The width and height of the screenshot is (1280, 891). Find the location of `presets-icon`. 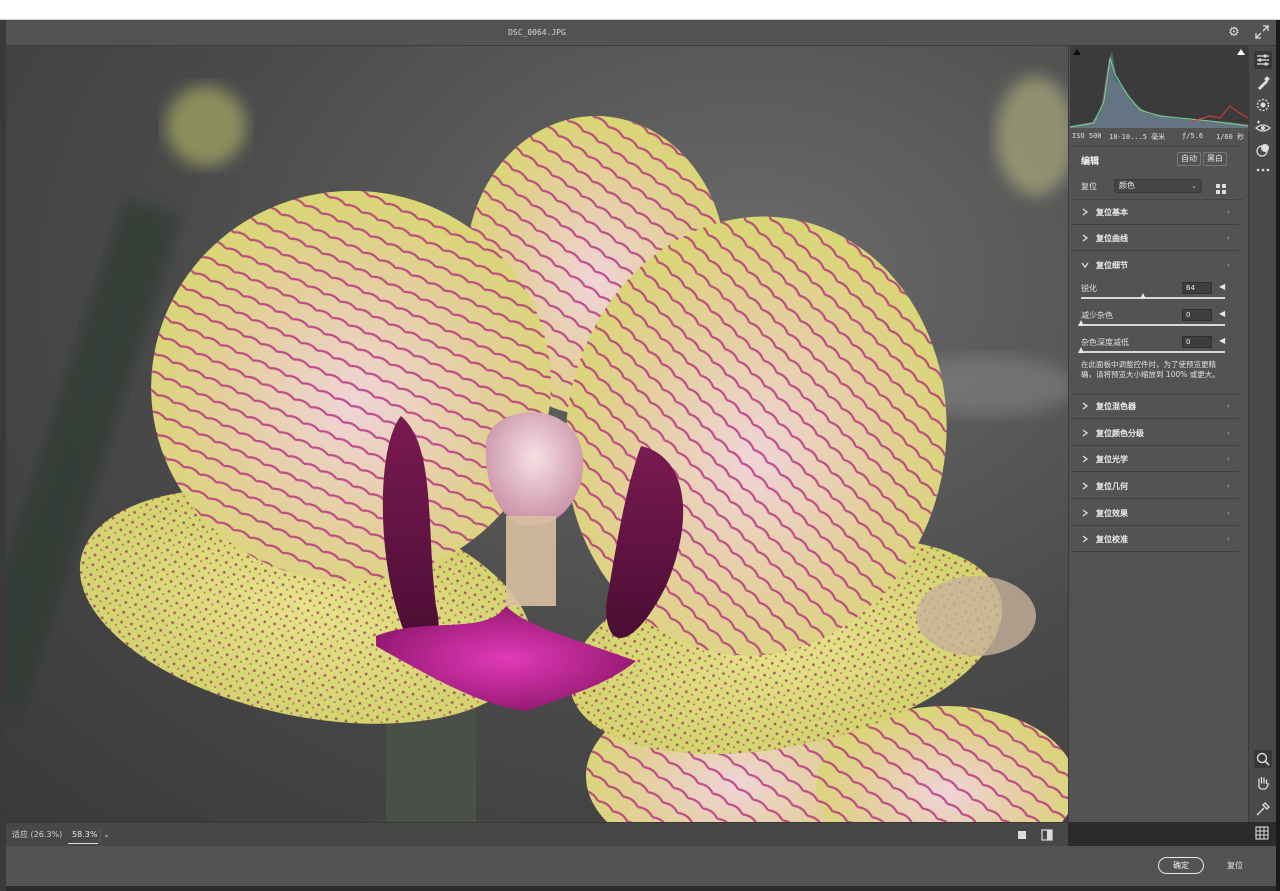

presets-icon is located at coordinates (1263, 150).